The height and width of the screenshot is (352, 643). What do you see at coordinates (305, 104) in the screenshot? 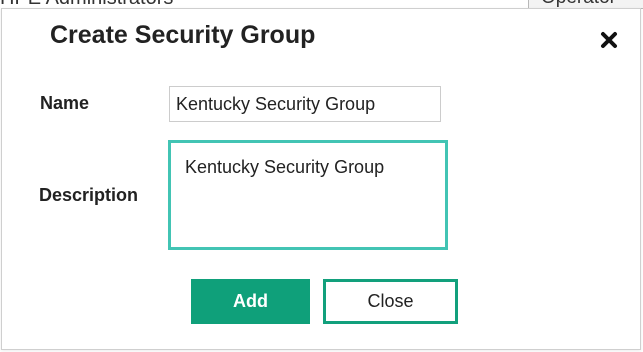
I see `name-input` at bounding box center [305, 104].